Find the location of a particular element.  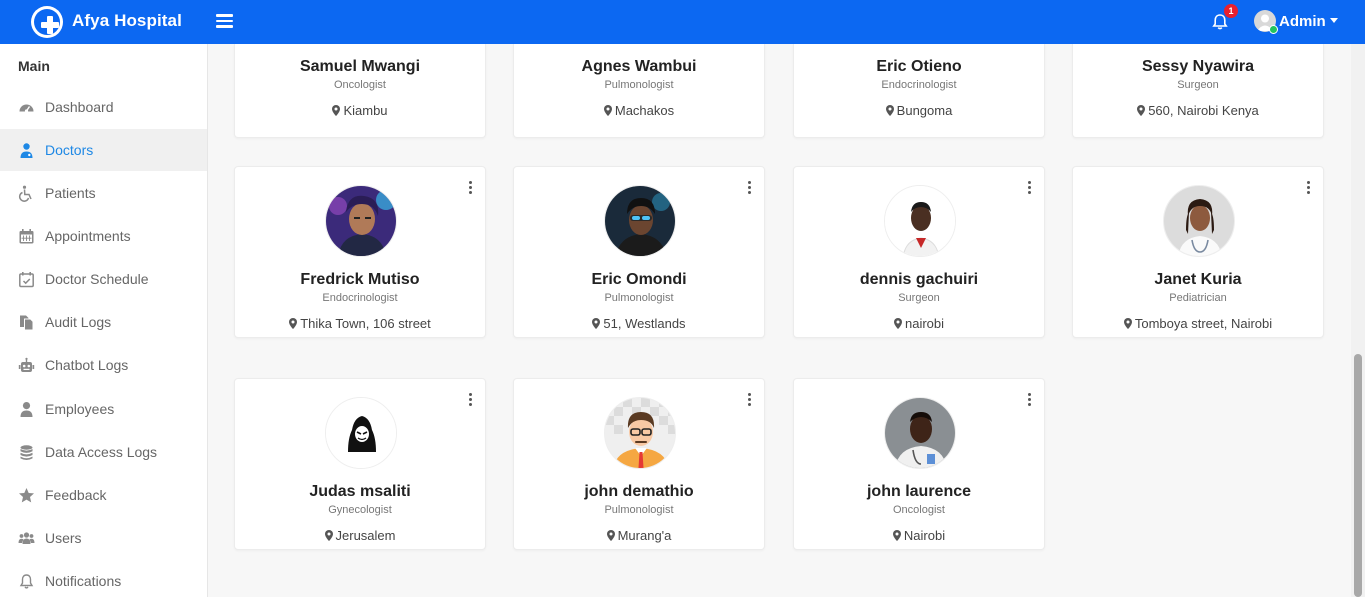

doctor-card: john laurence Oncologist Nairobi is located at coordinates (919, 464).